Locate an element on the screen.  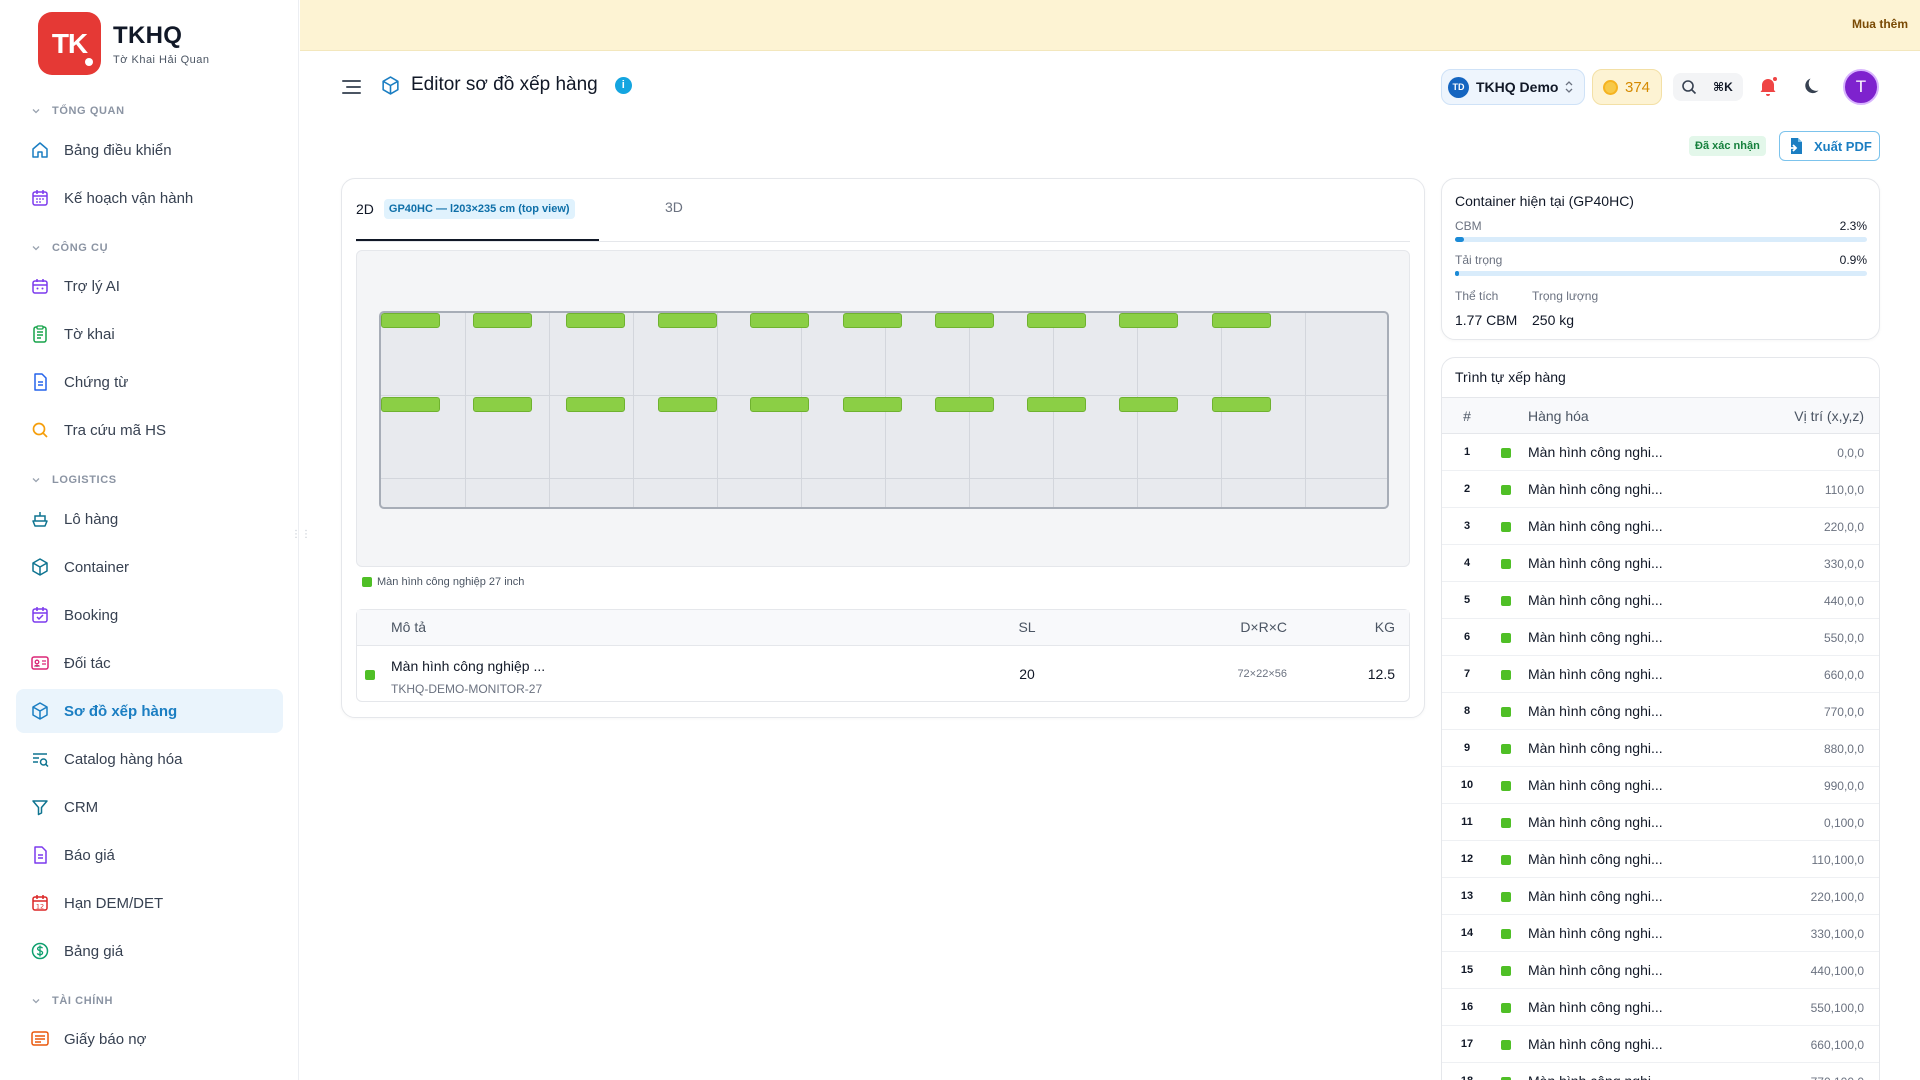
section-cong-cu: CÔNG CỤ is located at coordinates (69, 248).